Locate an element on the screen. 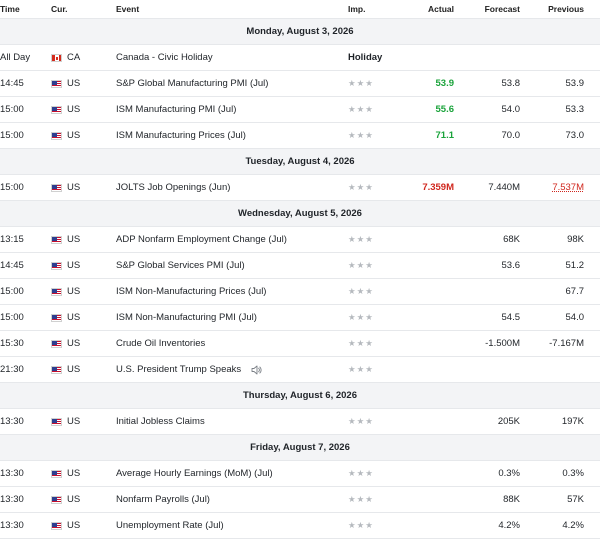 This screenshot has height=539, width=600. previous-value: 53.3 is located at coordinates (575, 109).